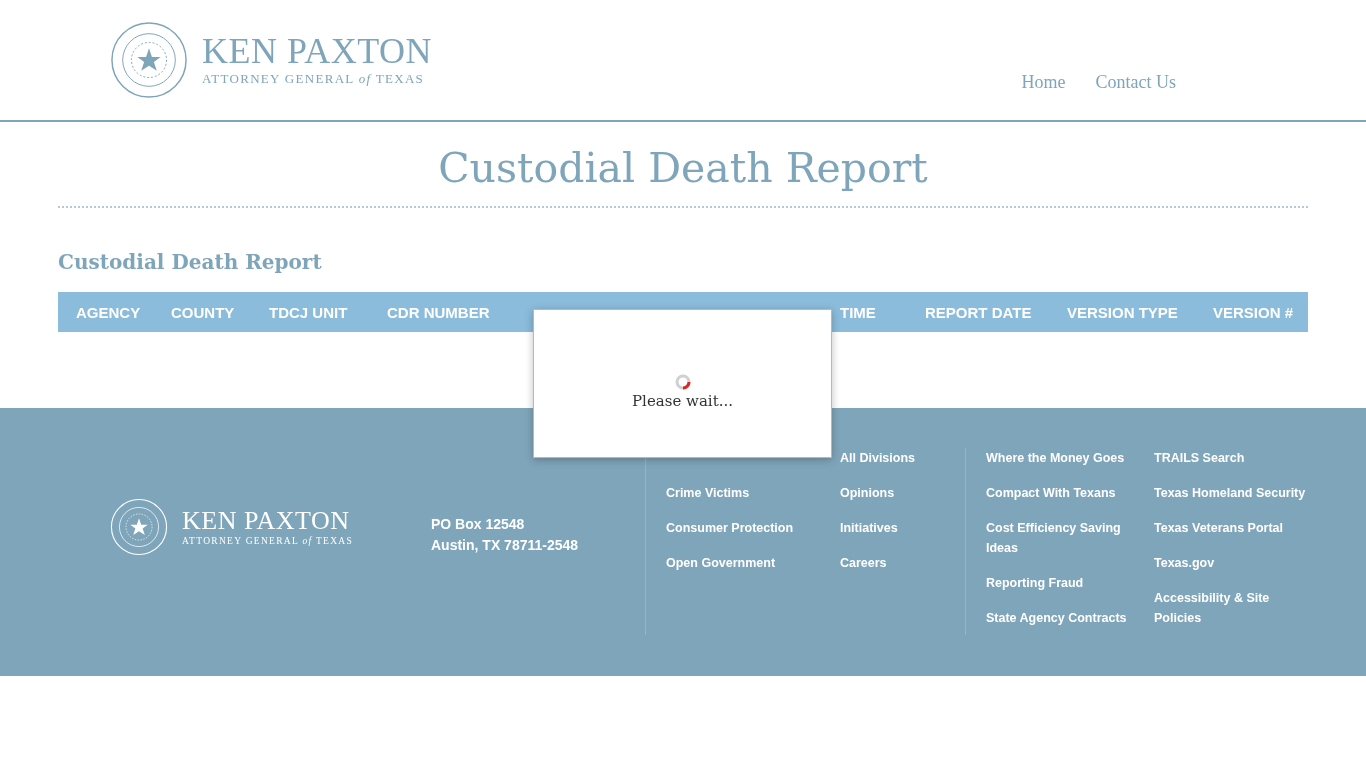 This screenshot has width=1366, height=768. What do you see at coordinates (683, 168) in the screenshot?
I see `page-title: Custodial Death Report` at bounding box center [683, 168].